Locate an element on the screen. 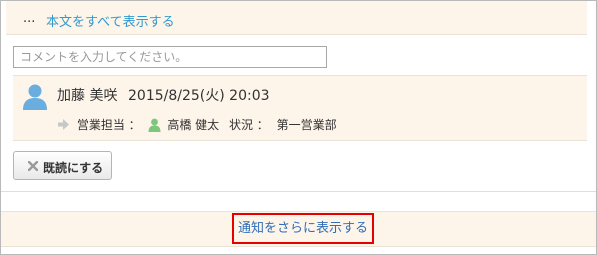 This screenshot has width=597, height=255. mark-as-read-button: 既読にする is located at coordinates (62, 165).